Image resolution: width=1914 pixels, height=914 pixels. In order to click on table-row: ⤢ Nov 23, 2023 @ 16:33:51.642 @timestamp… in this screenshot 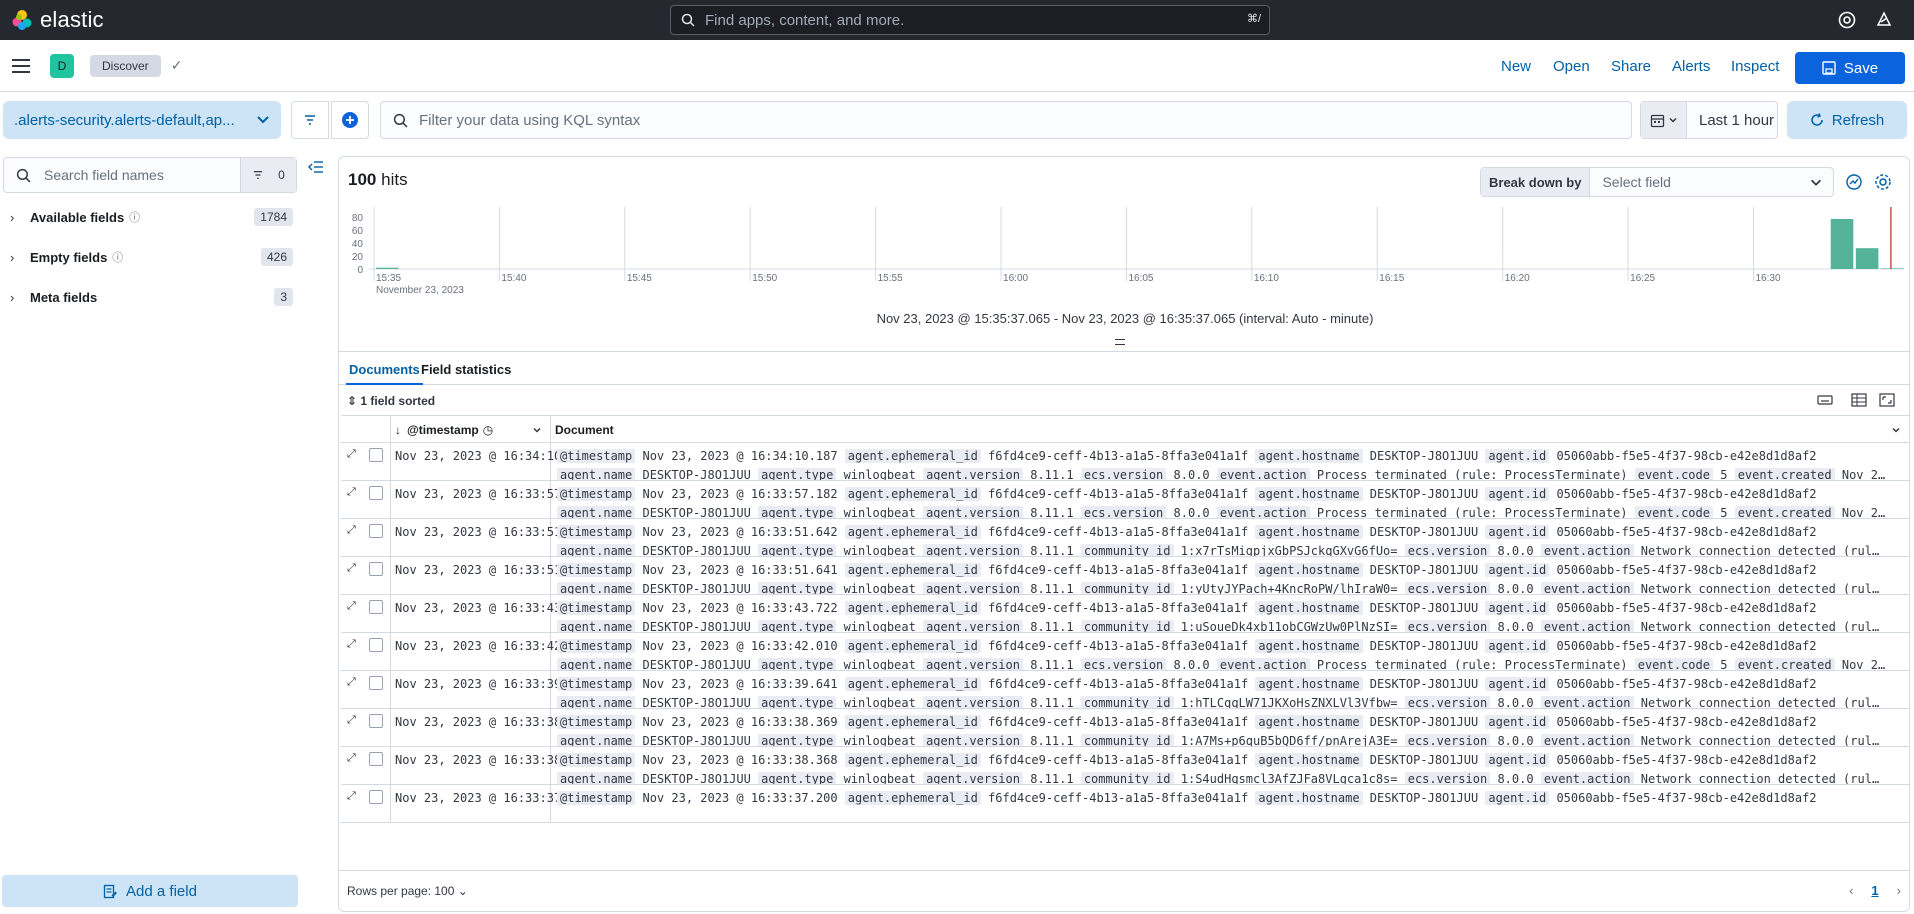, I will do `click(1125, 538)`.